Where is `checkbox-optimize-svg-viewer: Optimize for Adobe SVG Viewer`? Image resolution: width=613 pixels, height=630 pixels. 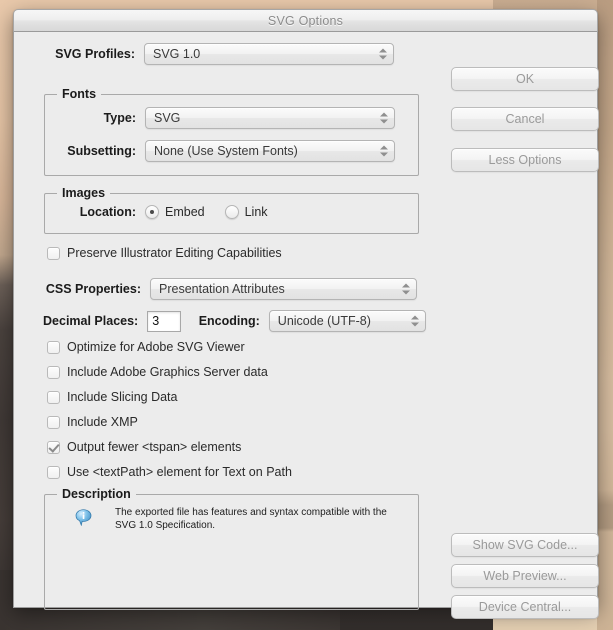 checkbox-optimize-svg-viewer: Optimize for Adobe SVG Viewer is located at coordinates (146, 347).